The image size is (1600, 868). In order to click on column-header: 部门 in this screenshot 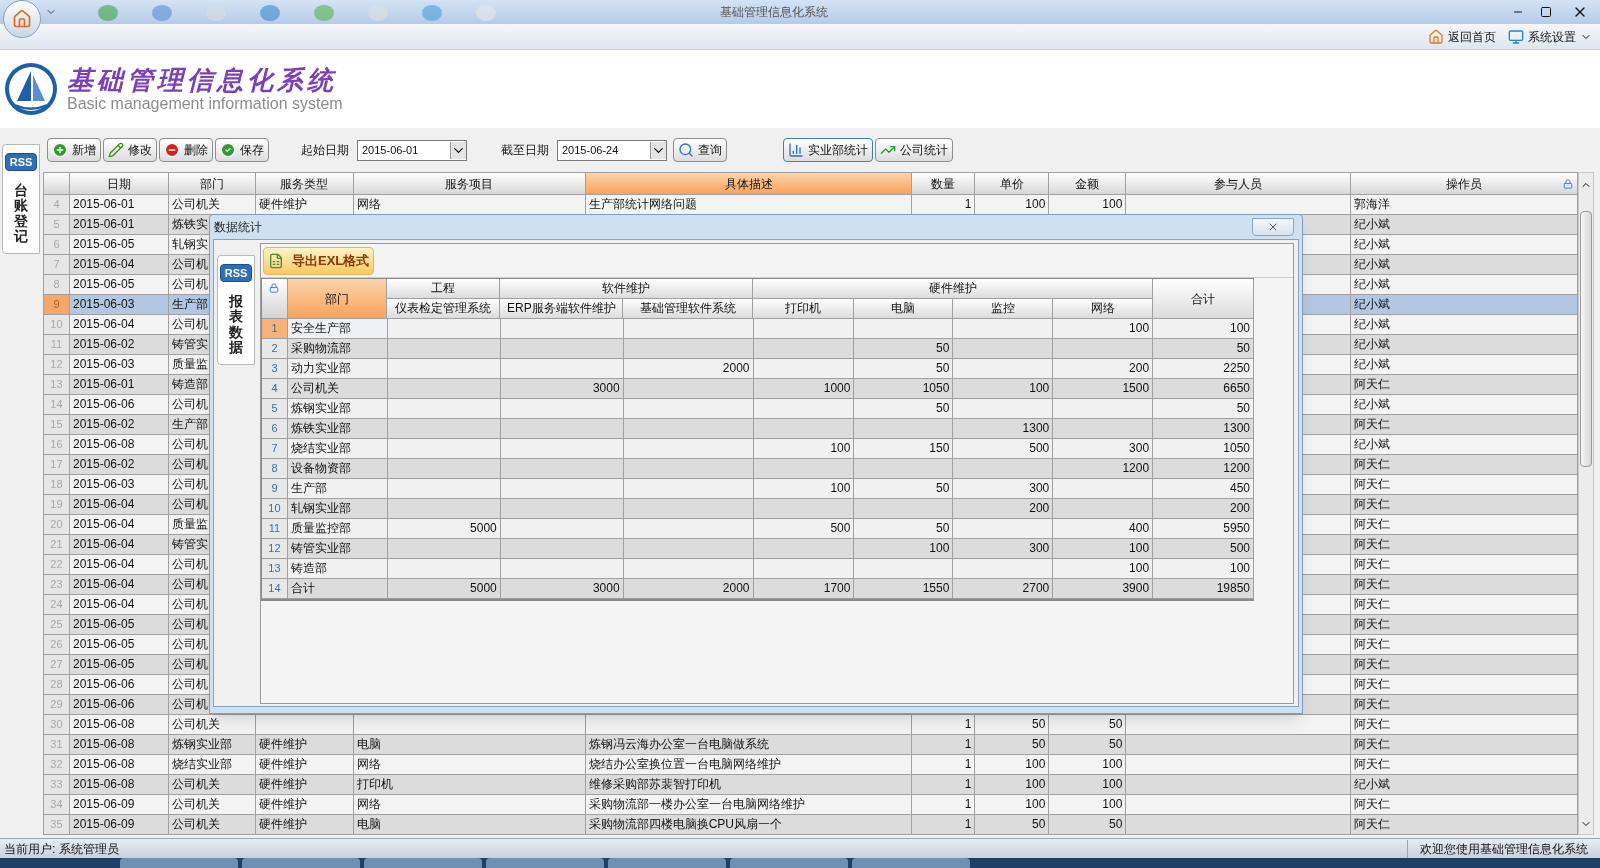, I will do `click(212, 184)`.